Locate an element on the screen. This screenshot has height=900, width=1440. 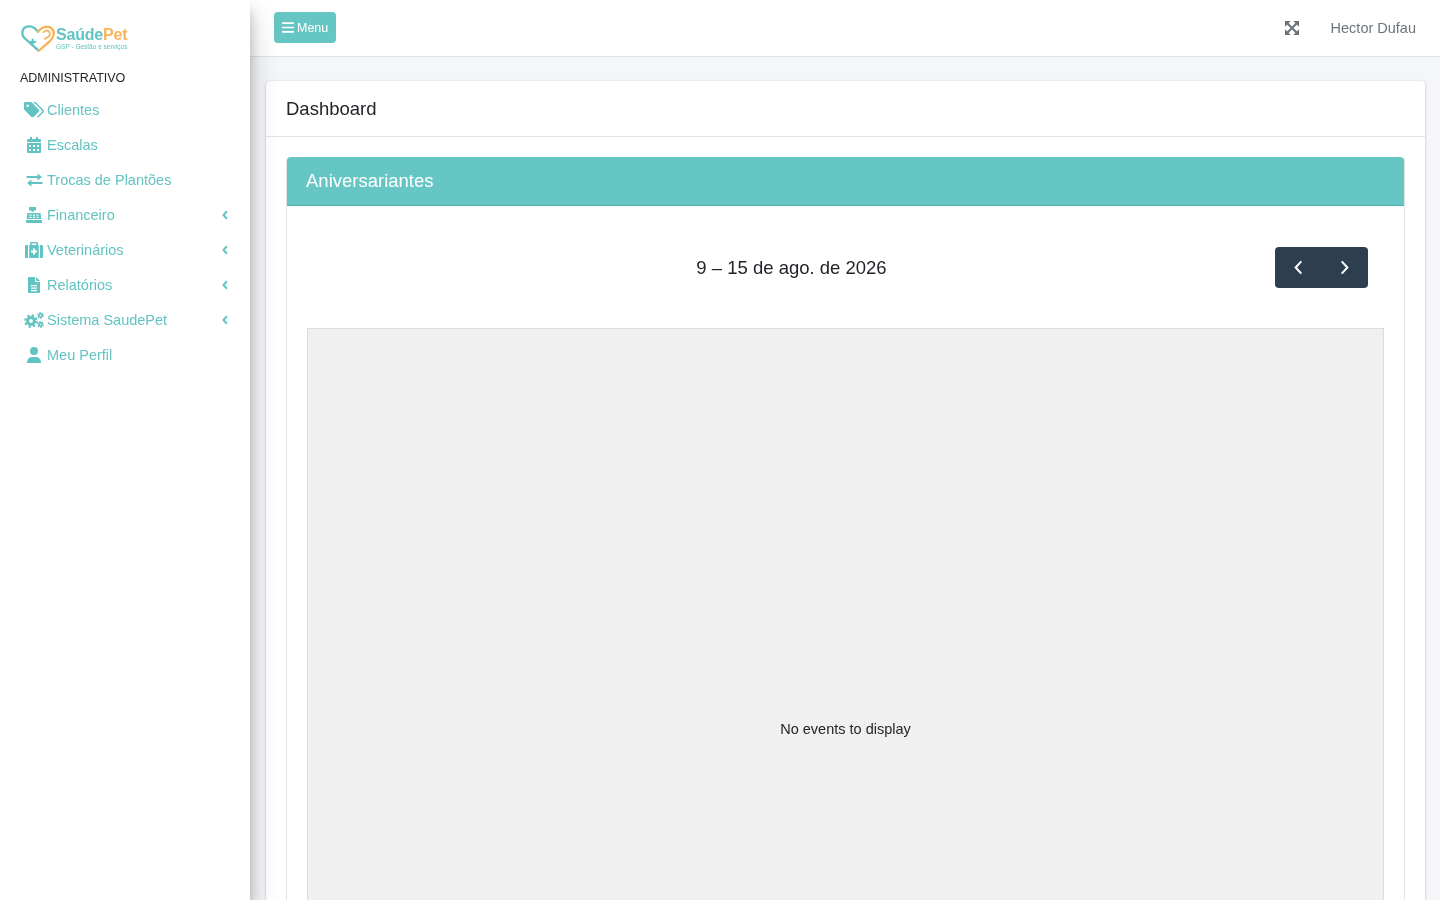
user-name-link: Hector Dufau is located at coordinates (1373, 28).